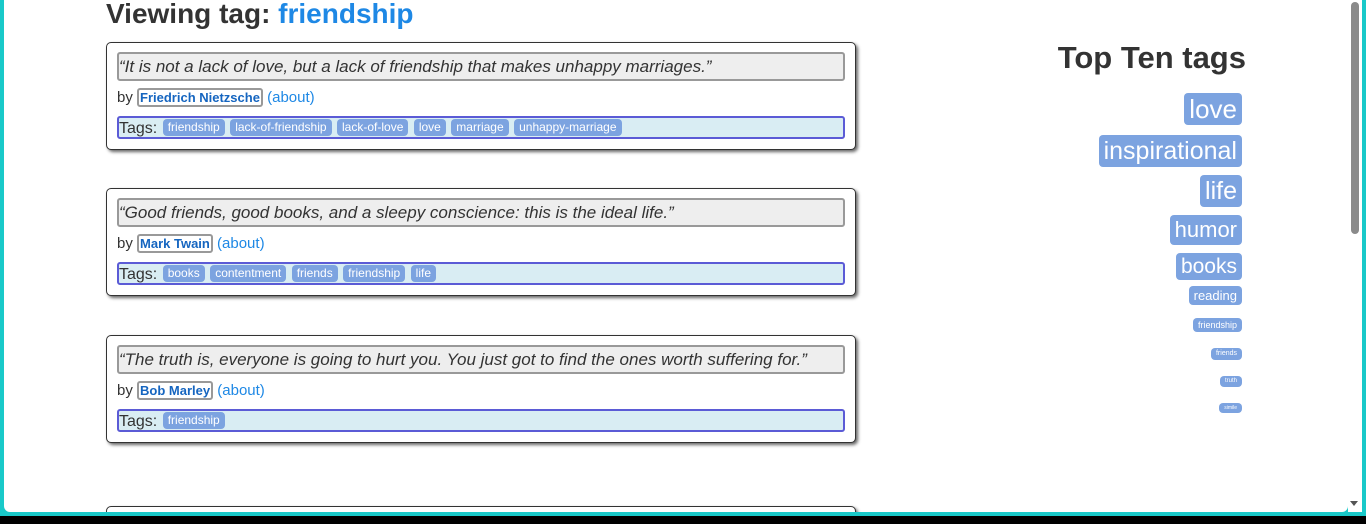 The width and height of the screenshot is (1366, 524). Describe the element at coordinates (568, 128) in the screenshot. I see `tag-link: unhappy-marriage` at that location.